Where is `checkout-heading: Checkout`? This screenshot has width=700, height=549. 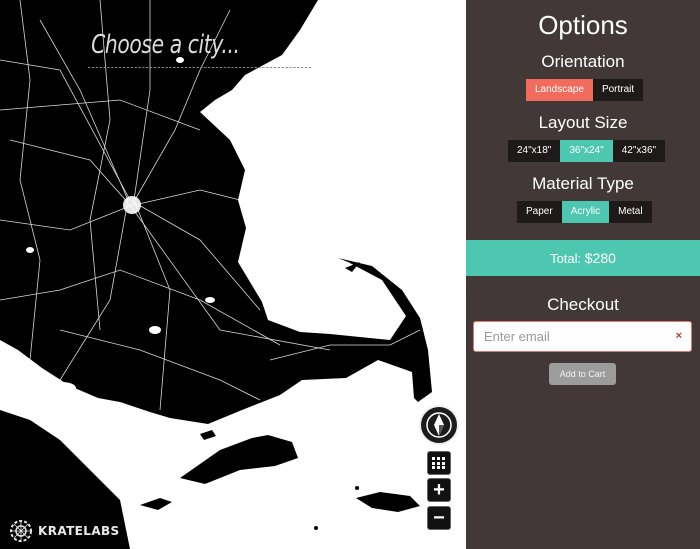
checkout-heading: Checkout is located at coordinates (583, 304).